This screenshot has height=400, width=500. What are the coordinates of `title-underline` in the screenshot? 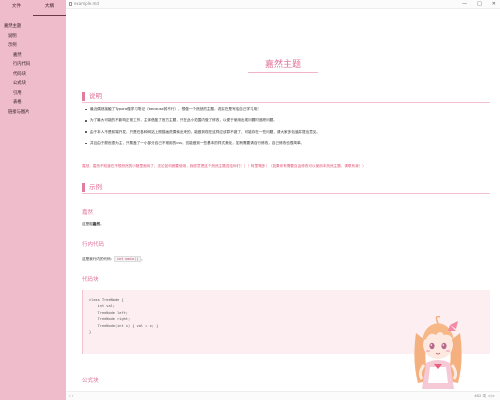 It's located at (283, 72).